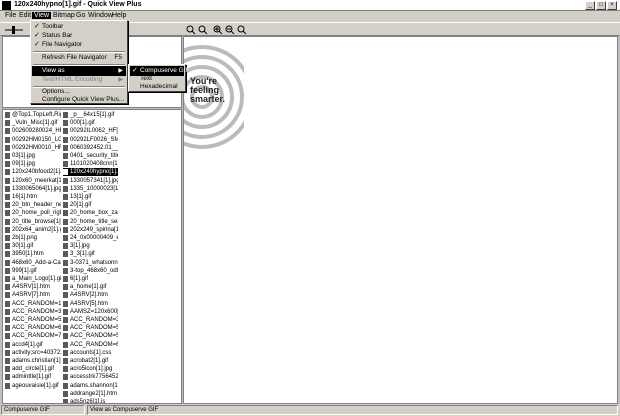 The width and height of the screenshot is (620, 416). What do you see at coordinates (90, 238) in the screenshot?
I see `file-item: 24_0x00000409_exits[1].htm` at bounding box center [90, 238].